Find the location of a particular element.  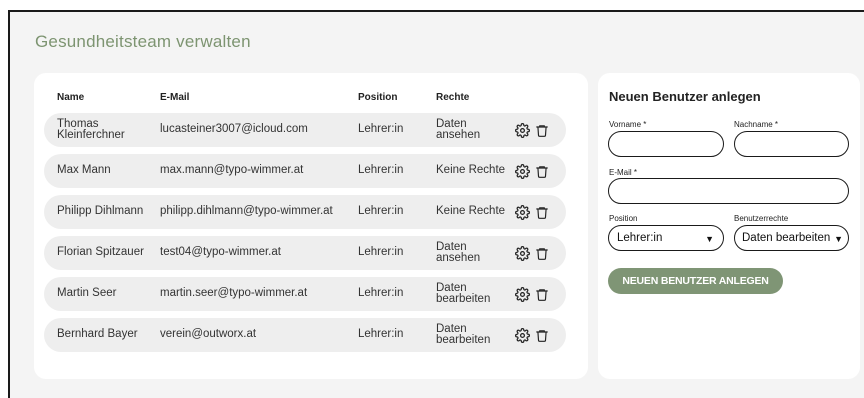

rights-label: Benutzerrechte is located at coordinates (761, 218).